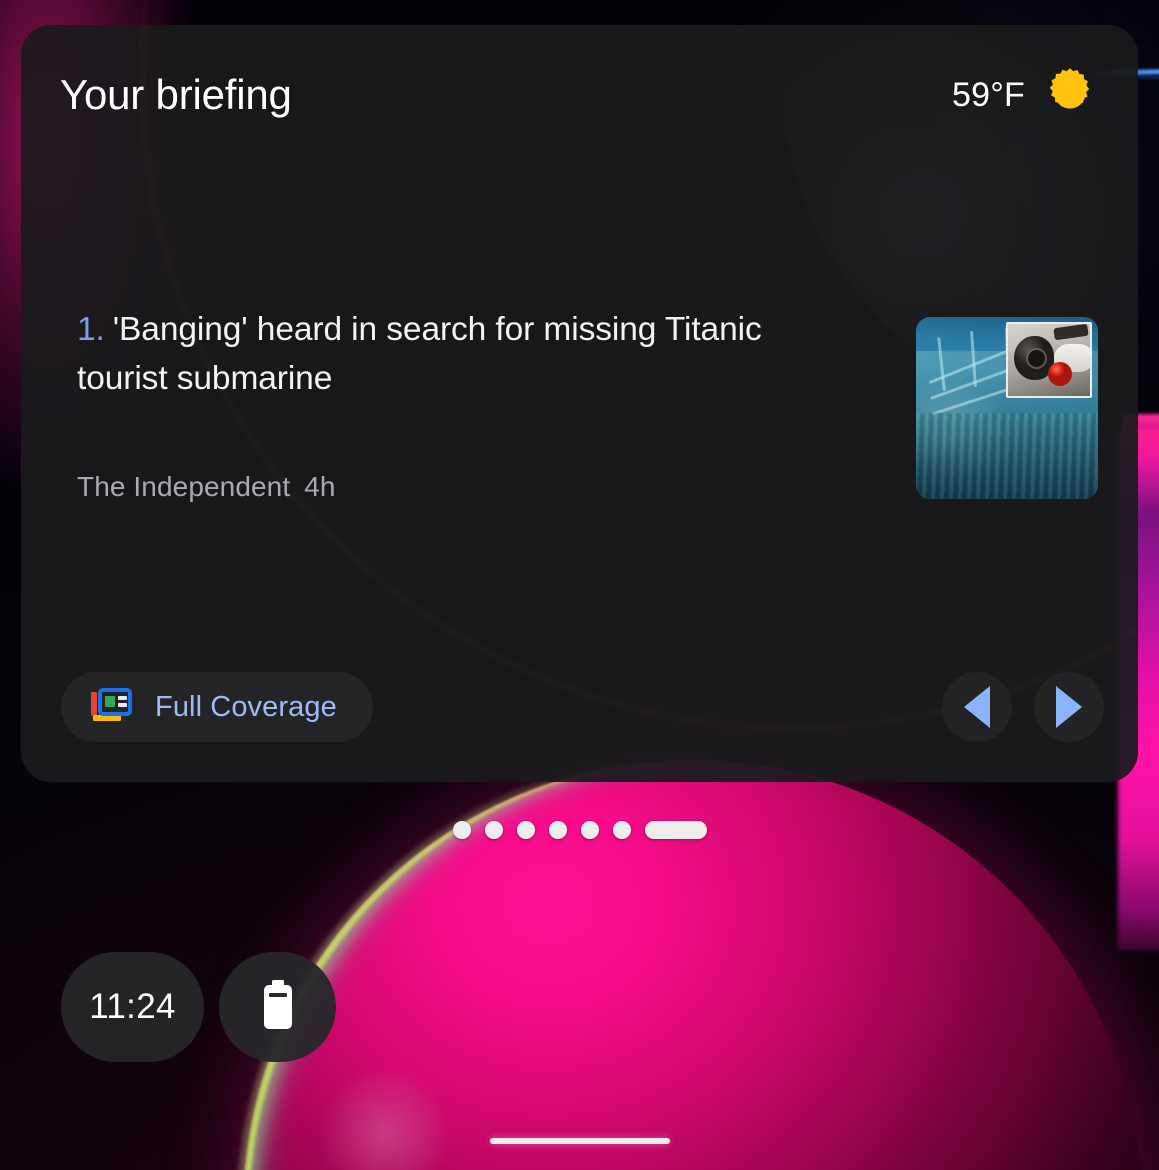 The width and height of the screenshot is (1159, 1170). I want to click on story-source-name: The Independent, so click(184, 486).